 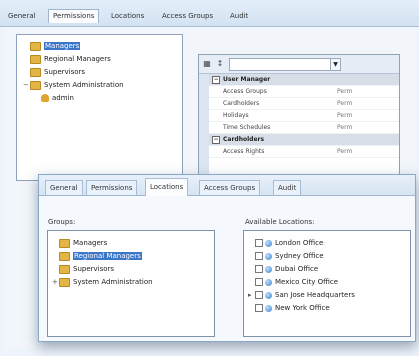 What do you see at coordinates (64, 187) in the screenshot?
I see `tab-general: General` at bounding box center [64, 187].